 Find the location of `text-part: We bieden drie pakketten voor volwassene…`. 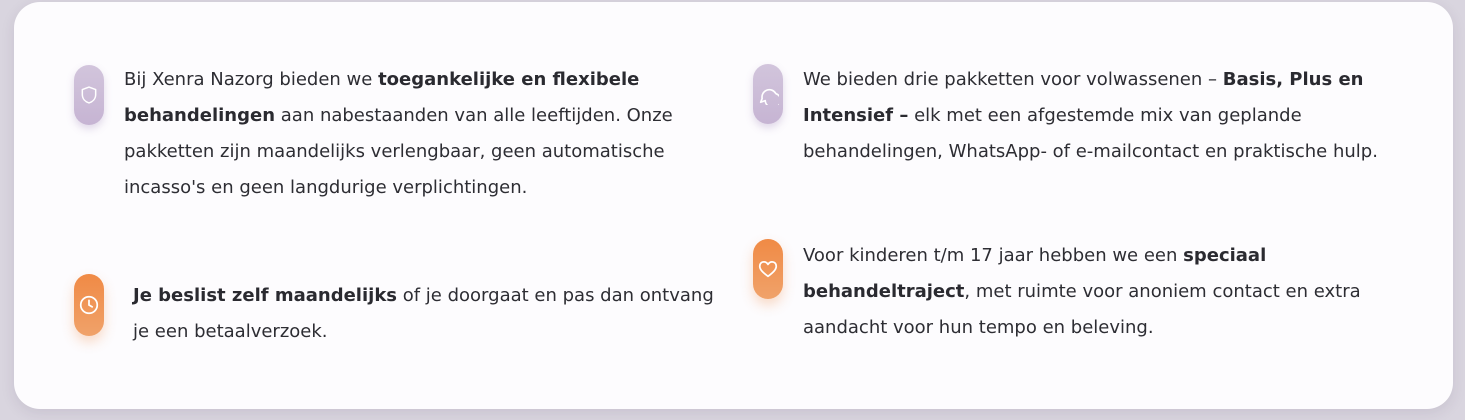

text-part: We bieden drie pakketten voor volwassene… is located at coordinates (1013, 79).